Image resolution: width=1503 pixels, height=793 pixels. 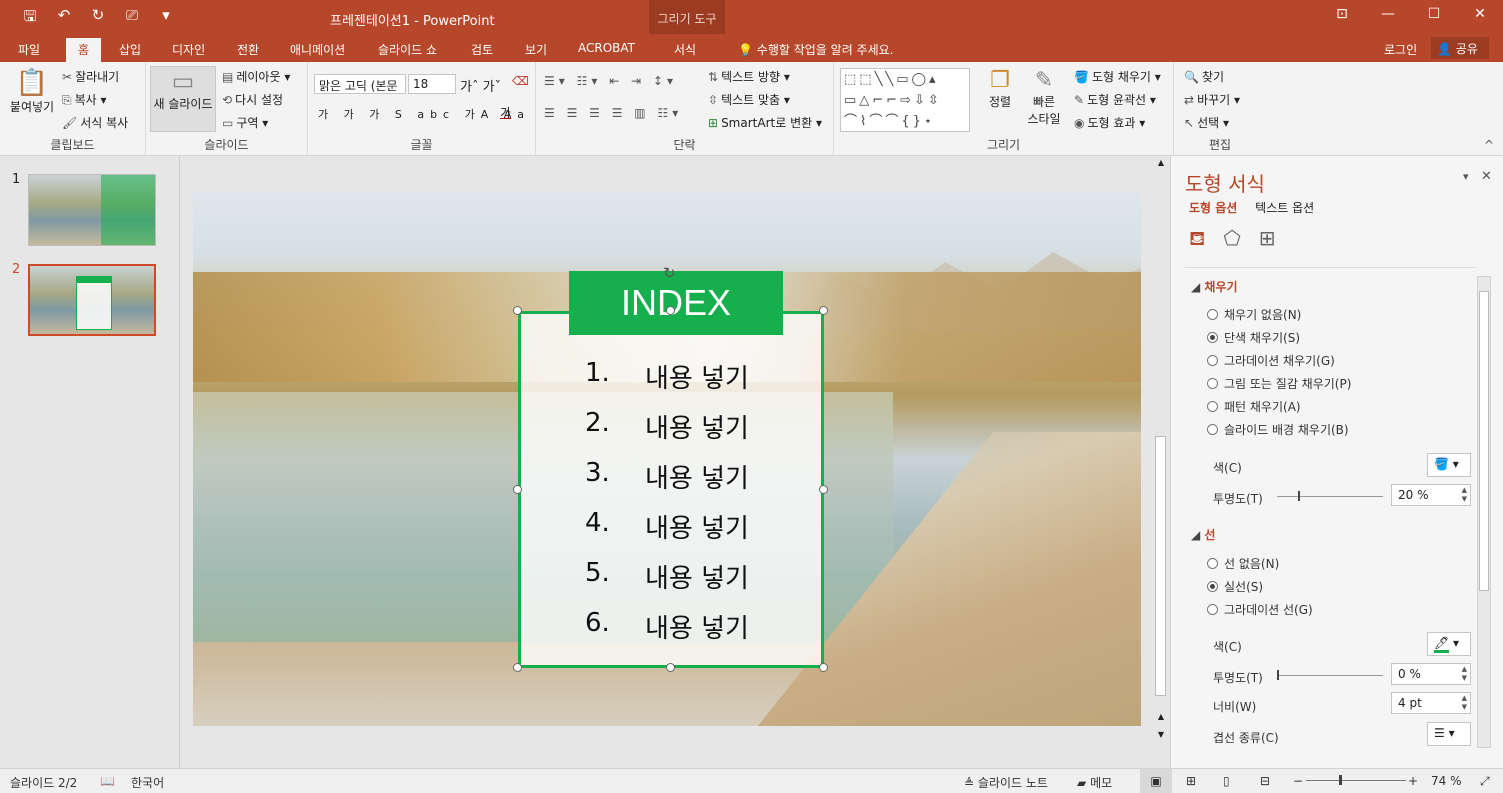 What do you see at coordinates (1284, 208) in the screenshot?
I see `tab-text-options: 텍스트 옵션` at bounding box center [1284, 208].